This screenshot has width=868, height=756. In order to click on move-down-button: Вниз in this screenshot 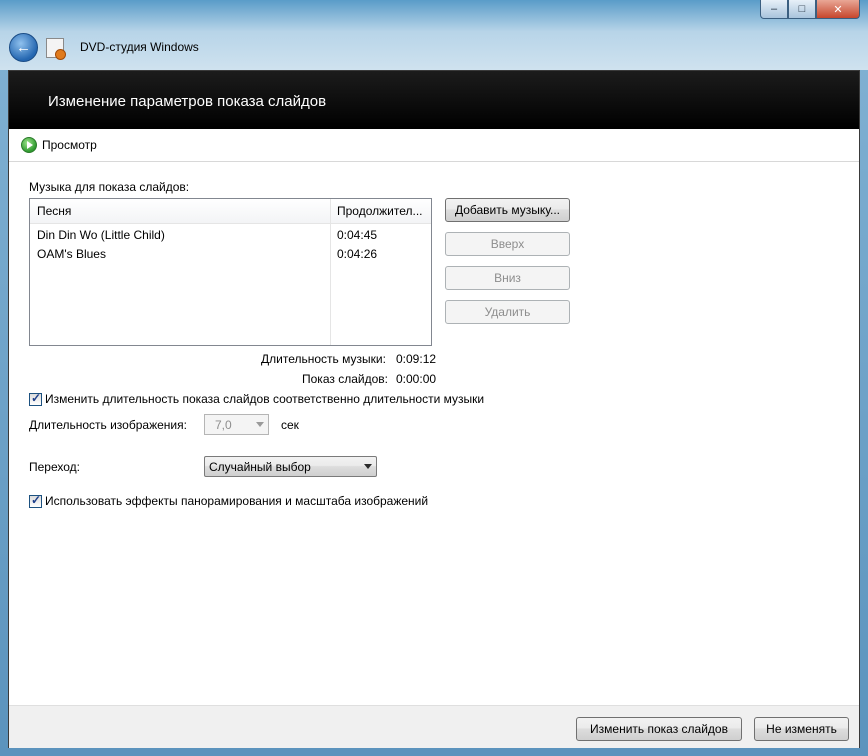, I will do `click(507, 278)`.